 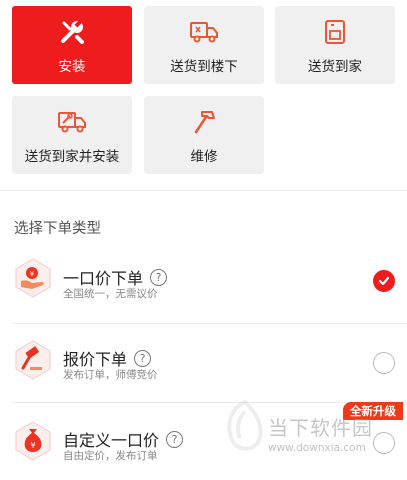 I want to click on truck-wrench-icon, so click(x=72, y=122).